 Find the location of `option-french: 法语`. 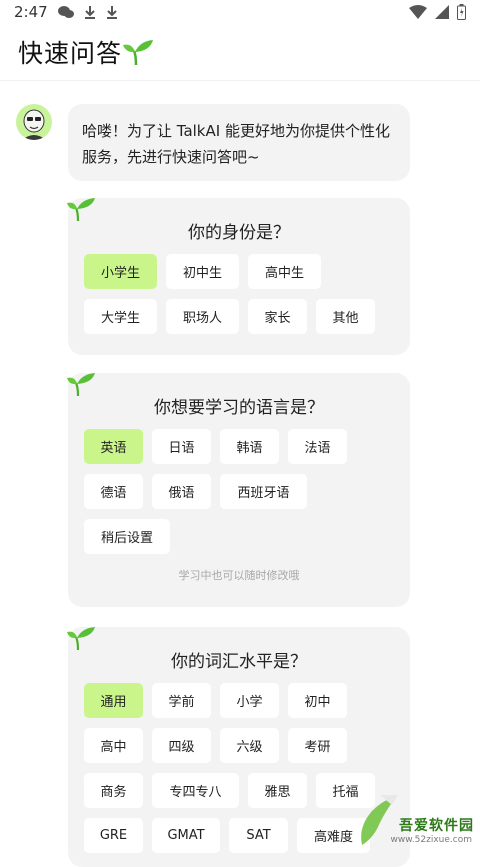

option-french: 法语 is located at coordinates (317, 446).